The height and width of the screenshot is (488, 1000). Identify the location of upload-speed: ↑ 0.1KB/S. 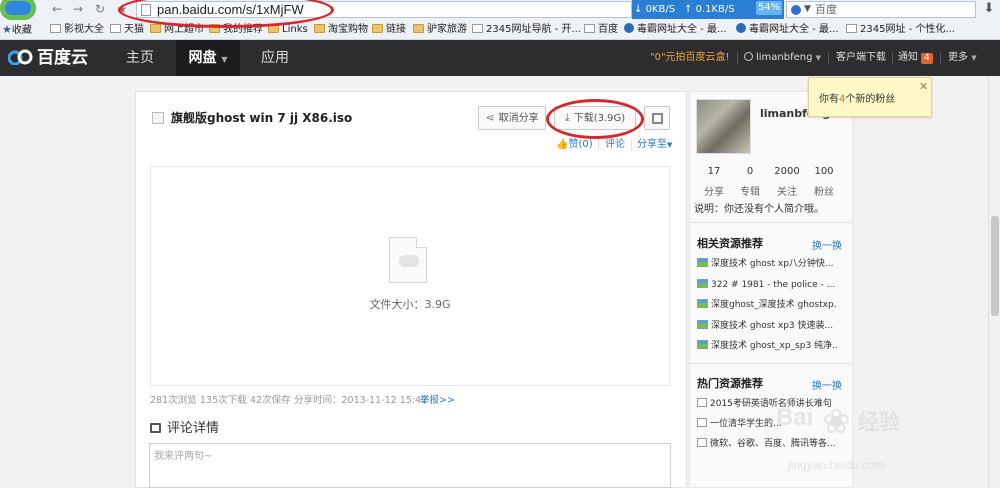
(709, 9).